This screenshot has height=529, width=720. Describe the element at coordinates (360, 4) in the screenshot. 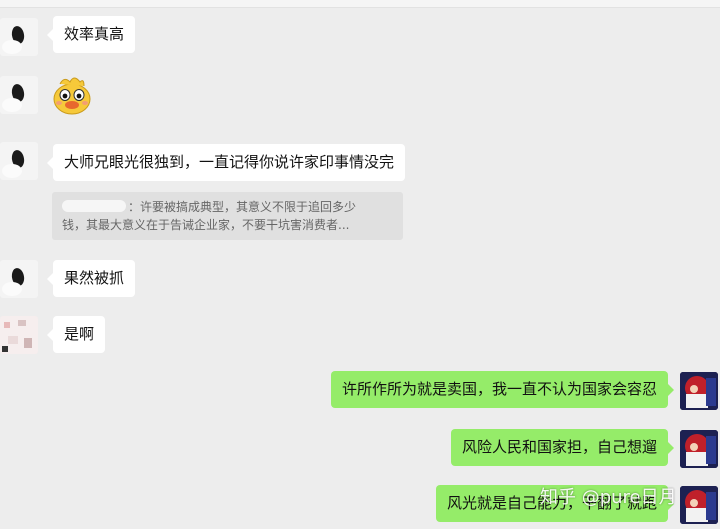

I see `top-divider` at that location.